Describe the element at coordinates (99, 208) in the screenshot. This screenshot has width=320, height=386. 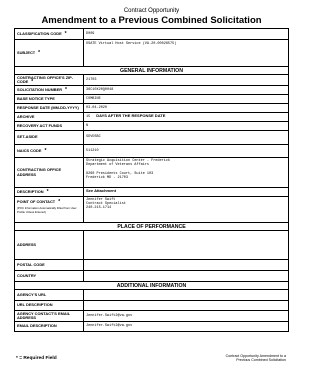
I see `contact-line: 240-215-1714` at that location.